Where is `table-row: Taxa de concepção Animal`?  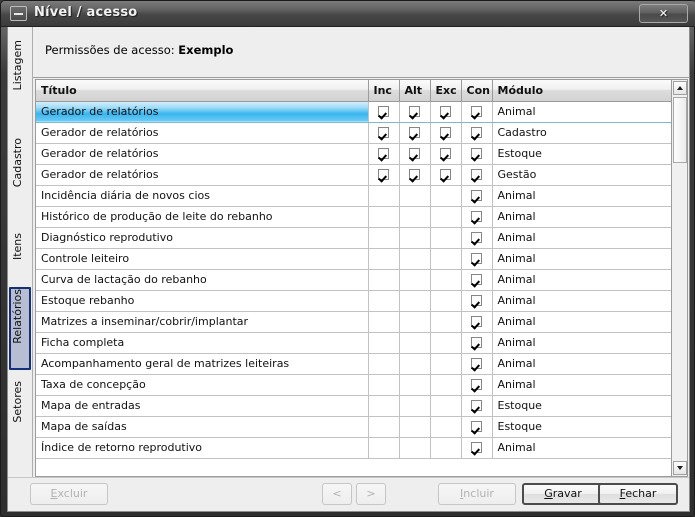 table-row: Taxa de concepção Animal is located at coordinates (355, 385).